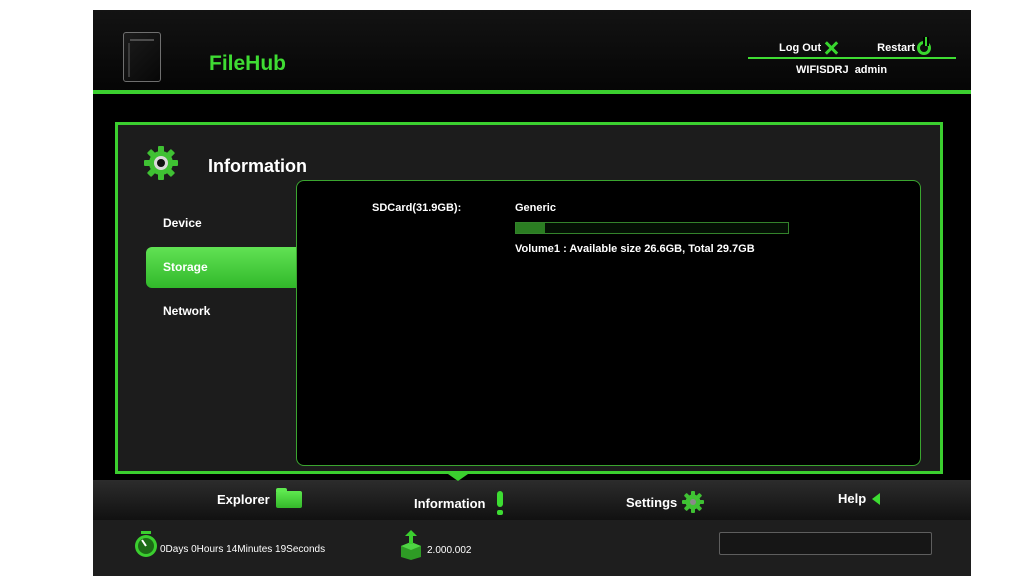 The width and height of the screenshot is (1027, 584). I want to click on username: admin, so click(871, 70).